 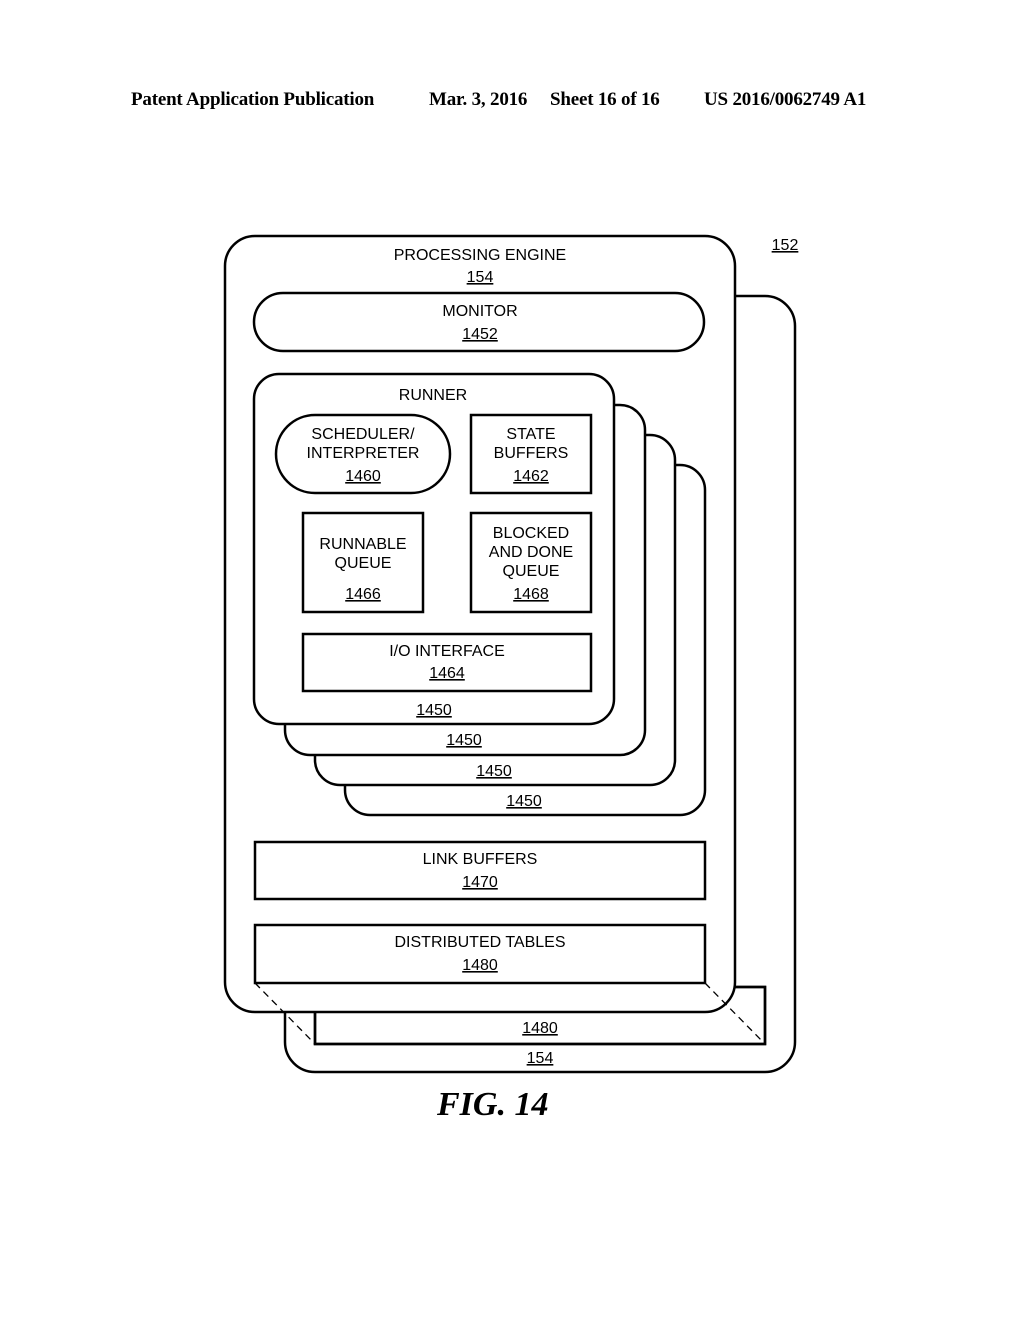 I want to click on state-buffers-label-1: STATE, so click(x=530, y=434).